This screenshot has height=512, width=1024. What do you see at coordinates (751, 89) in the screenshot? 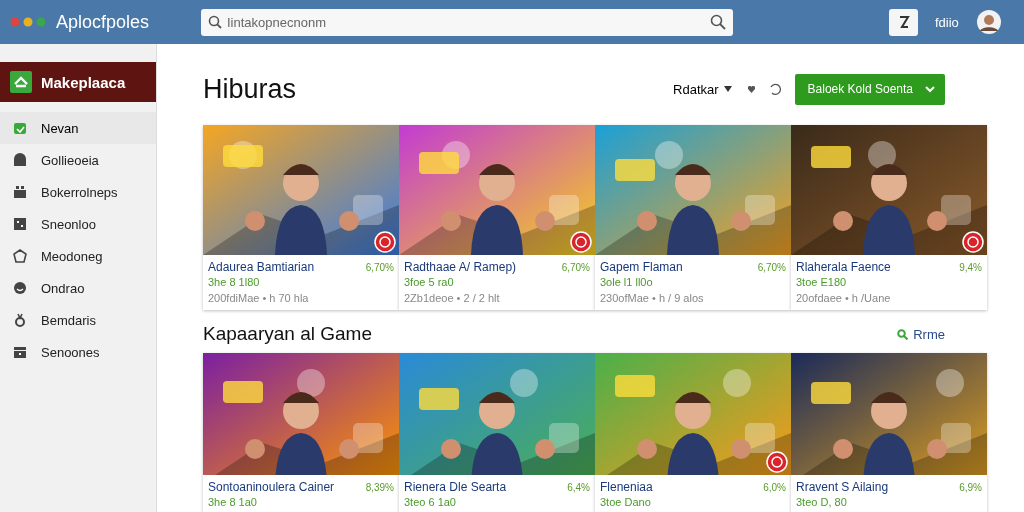
I see `heart-icon` at bounding box center [751, 89].